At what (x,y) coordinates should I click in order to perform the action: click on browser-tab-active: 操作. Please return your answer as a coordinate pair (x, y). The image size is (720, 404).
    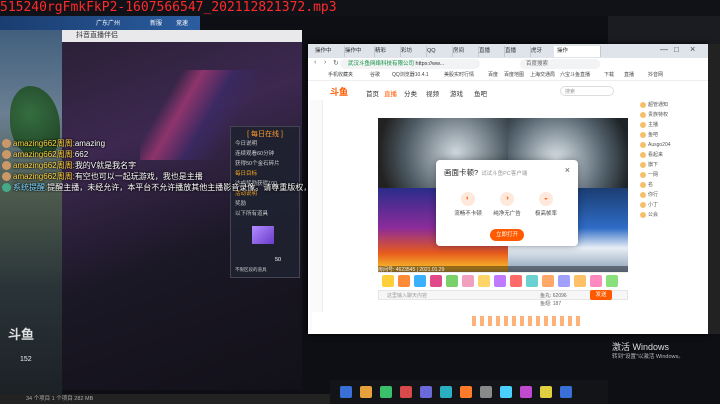
    Looking at the image, I should click on (577, 51).